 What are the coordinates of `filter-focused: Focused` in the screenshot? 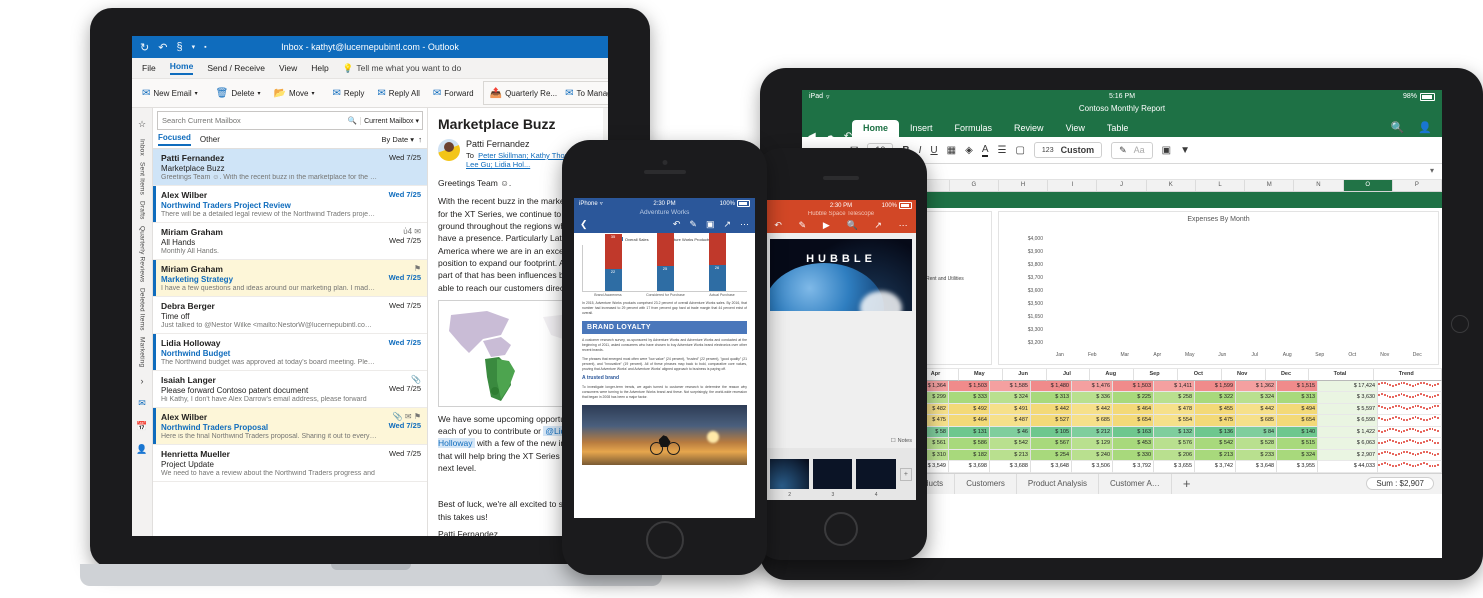 It's located at (174, 139).